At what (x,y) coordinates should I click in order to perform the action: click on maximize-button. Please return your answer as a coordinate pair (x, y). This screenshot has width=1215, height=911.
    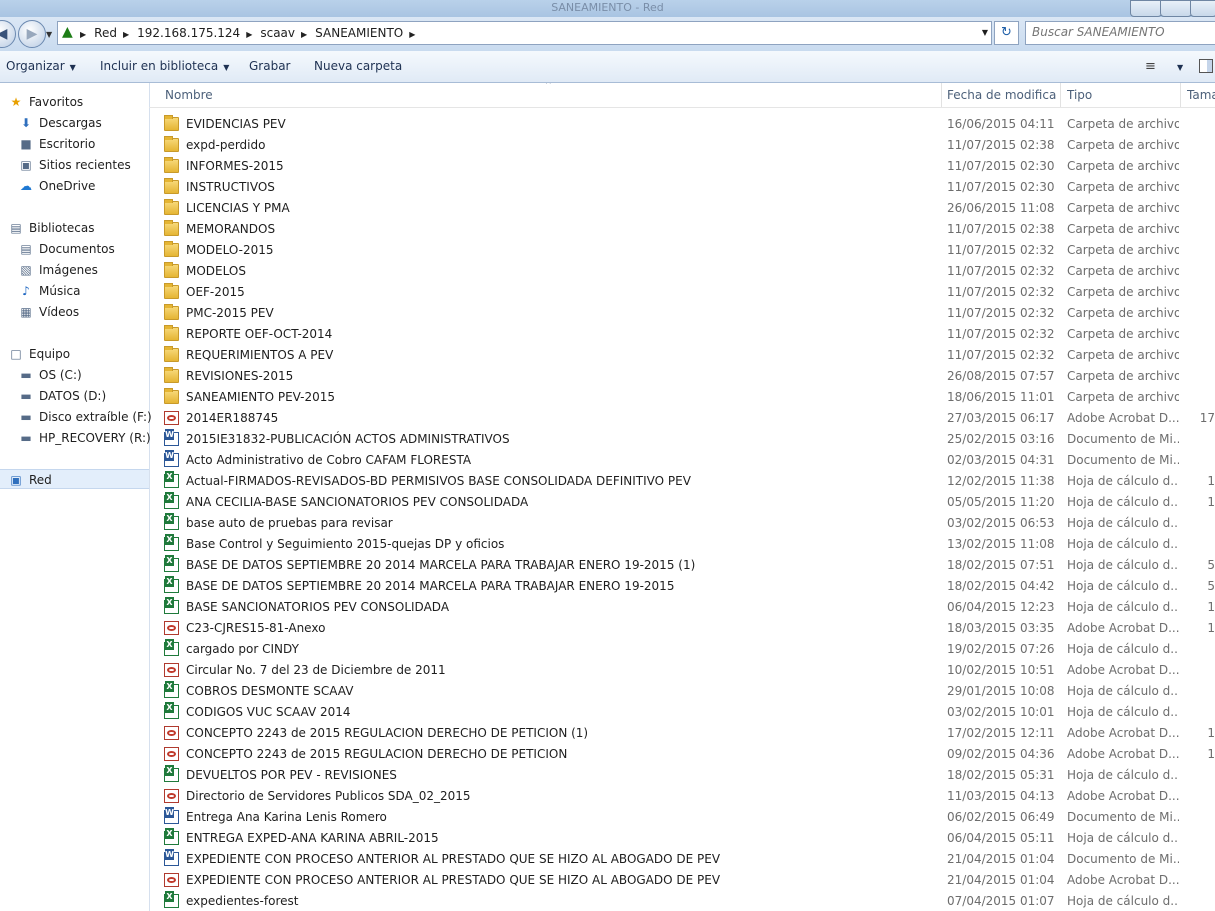
    Looking at the image, I should click on (1176, 8).